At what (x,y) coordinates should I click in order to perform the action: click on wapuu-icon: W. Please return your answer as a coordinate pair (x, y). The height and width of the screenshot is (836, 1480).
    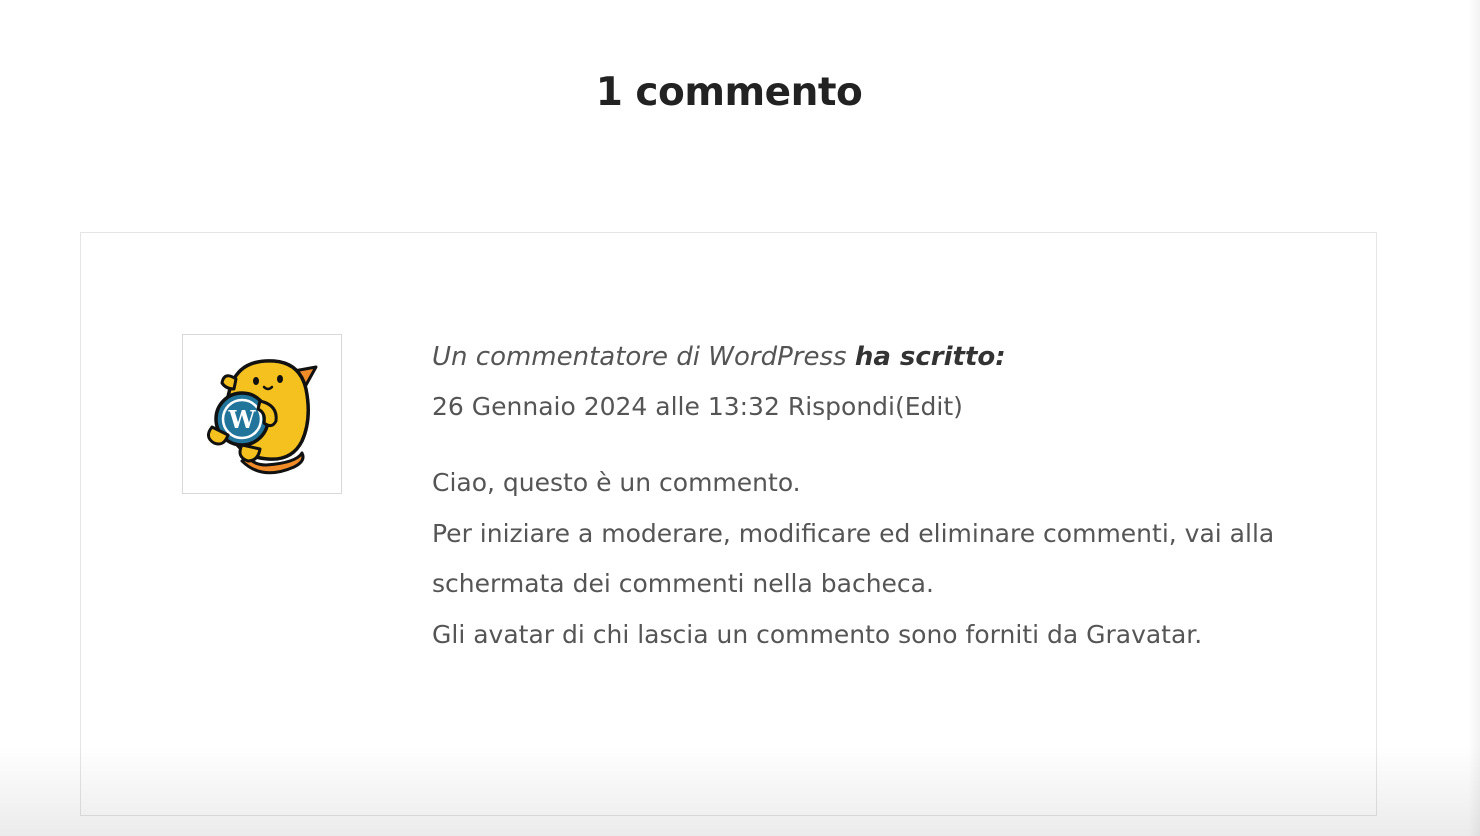
    Looking at the image, I should click on (262, 417).